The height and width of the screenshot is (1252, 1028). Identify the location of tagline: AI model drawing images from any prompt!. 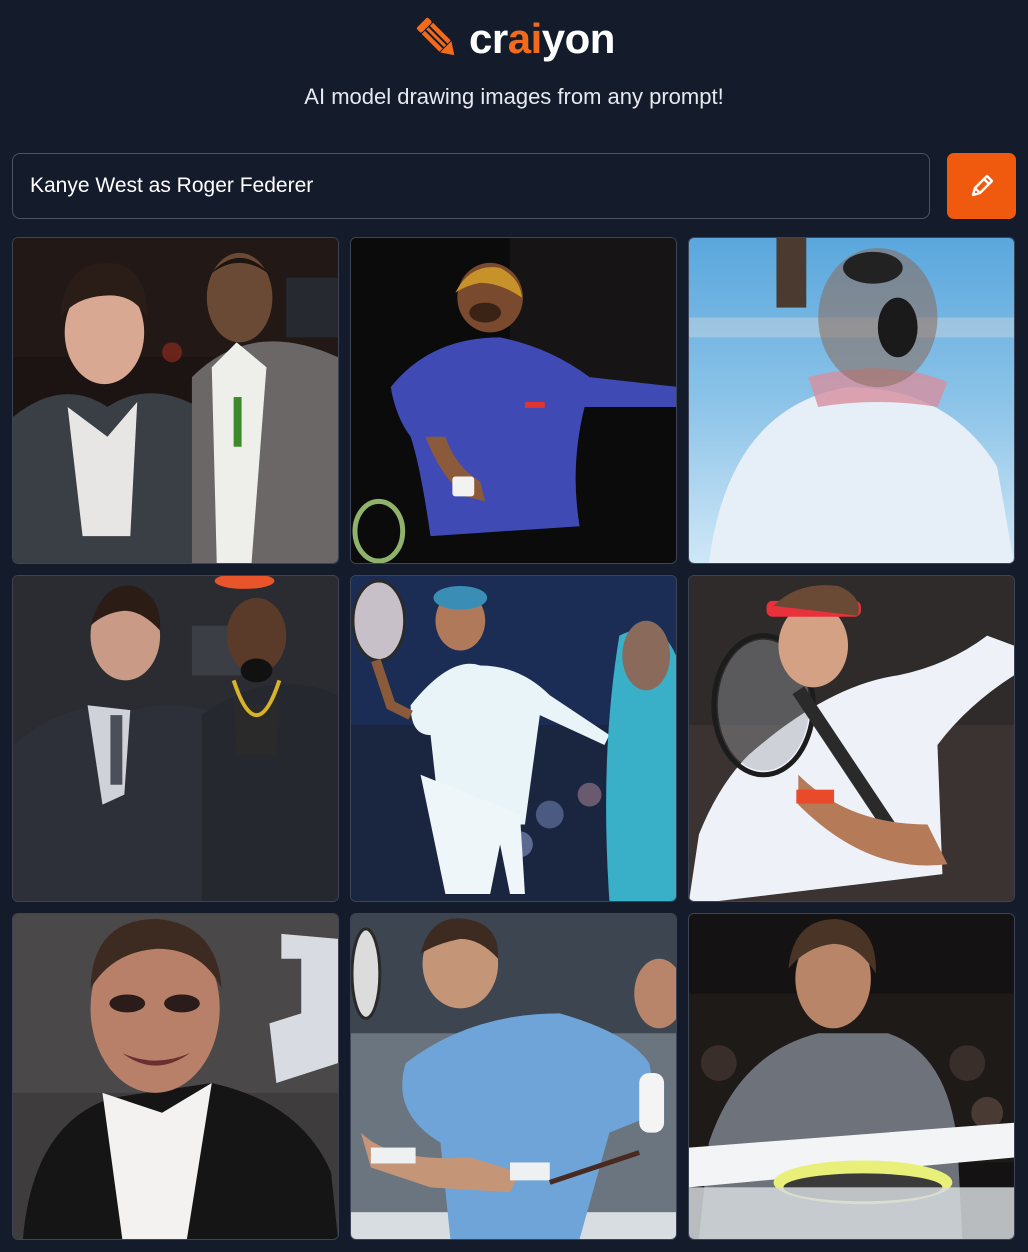
(514, 96).